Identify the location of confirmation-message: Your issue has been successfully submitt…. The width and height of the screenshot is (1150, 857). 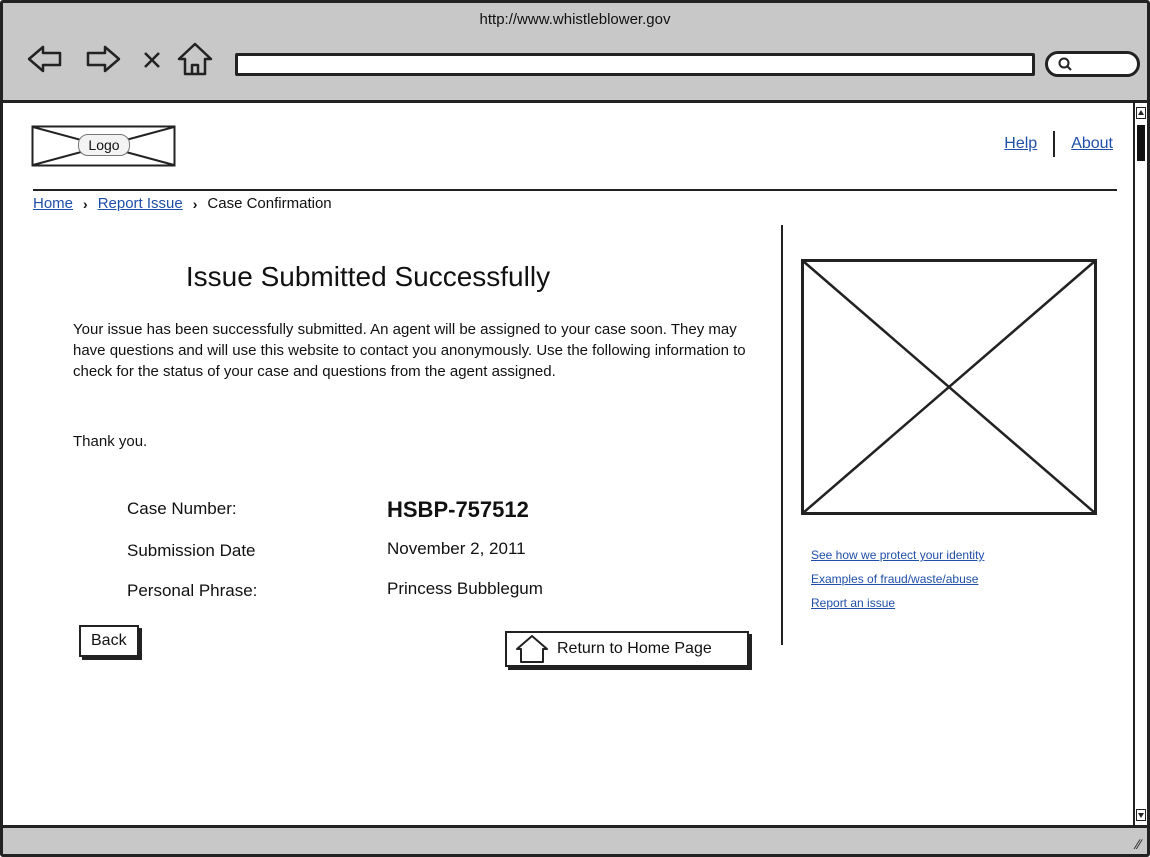
(409, 350).